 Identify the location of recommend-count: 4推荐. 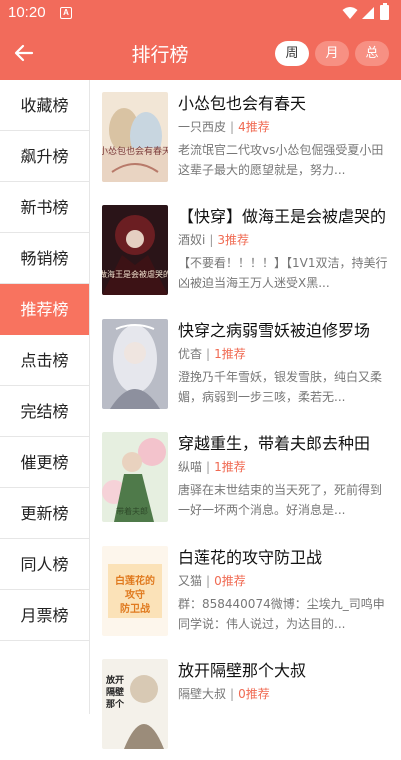
(254, 127).